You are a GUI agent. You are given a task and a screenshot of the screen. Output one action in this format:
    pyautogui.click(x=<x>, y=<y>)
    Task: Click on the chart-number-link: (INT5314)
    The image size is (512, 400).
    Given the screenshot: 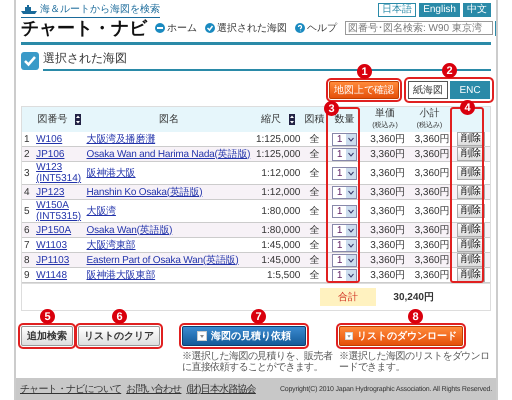 What is the action you would take?
    pyautogui.click(x=59, y=178)
    